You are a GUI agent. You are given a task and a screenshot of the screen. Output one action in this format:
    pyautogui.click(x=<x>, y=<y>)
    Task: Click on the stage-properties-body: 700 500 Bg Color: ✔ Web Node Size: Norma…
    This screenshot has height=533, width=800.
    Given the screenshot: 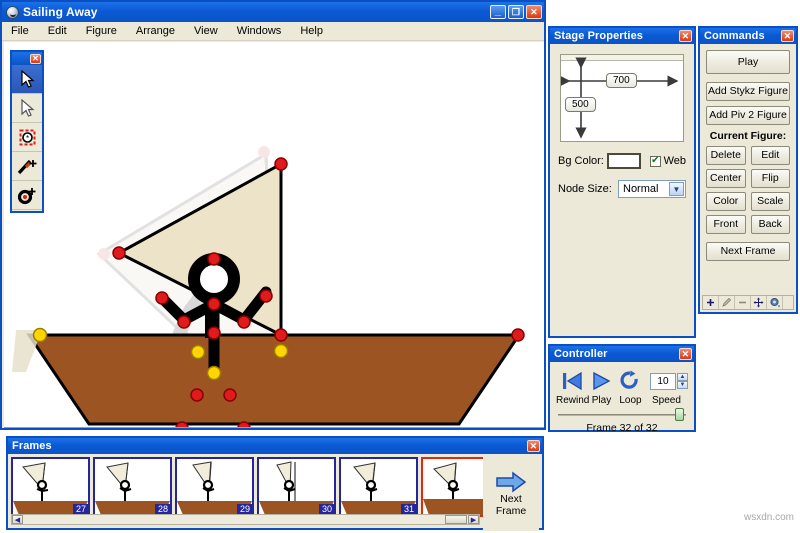 What is the action you would take?
    pyautogui.click(x=622, y=125)
    